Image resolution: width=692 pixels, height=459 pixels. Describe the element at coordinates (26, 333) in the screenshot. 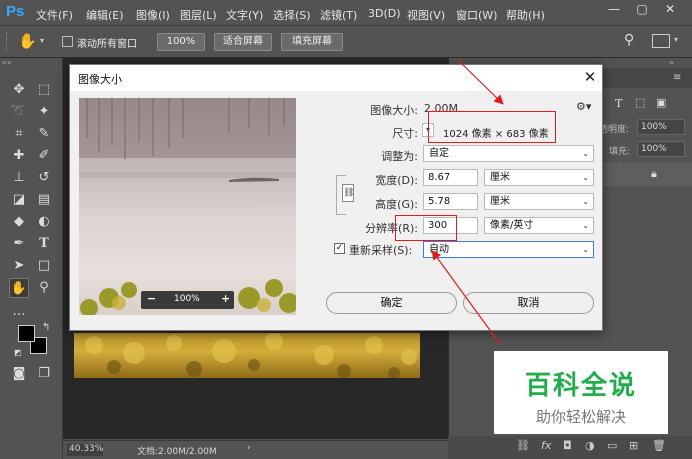

I see `foreground-color-swatch` at that location.